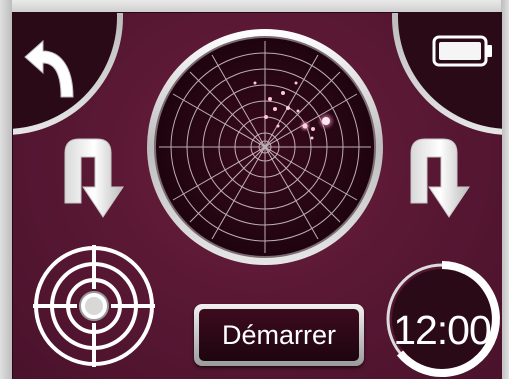  I want to click on frame-top, so click(254, 6).